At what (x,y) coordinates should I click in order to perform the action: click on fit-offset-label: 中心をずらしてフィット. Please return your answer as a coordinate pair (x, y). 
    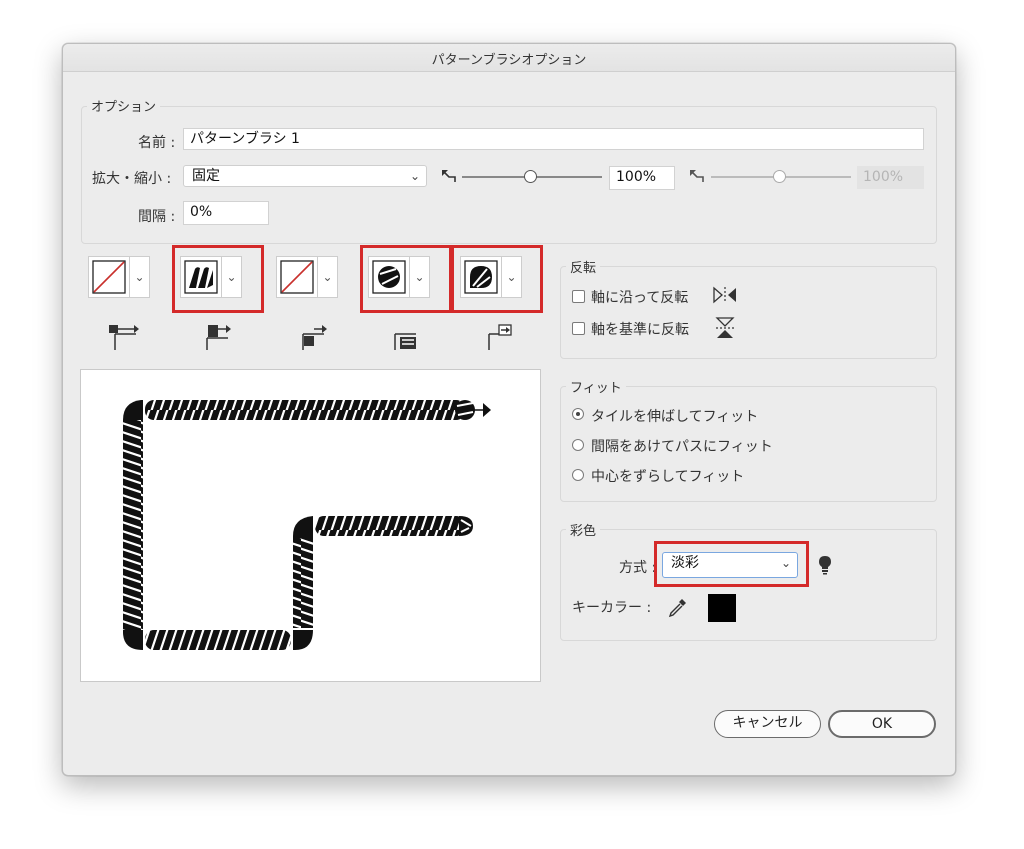
    Looking at the image, I should click on (667, 476).